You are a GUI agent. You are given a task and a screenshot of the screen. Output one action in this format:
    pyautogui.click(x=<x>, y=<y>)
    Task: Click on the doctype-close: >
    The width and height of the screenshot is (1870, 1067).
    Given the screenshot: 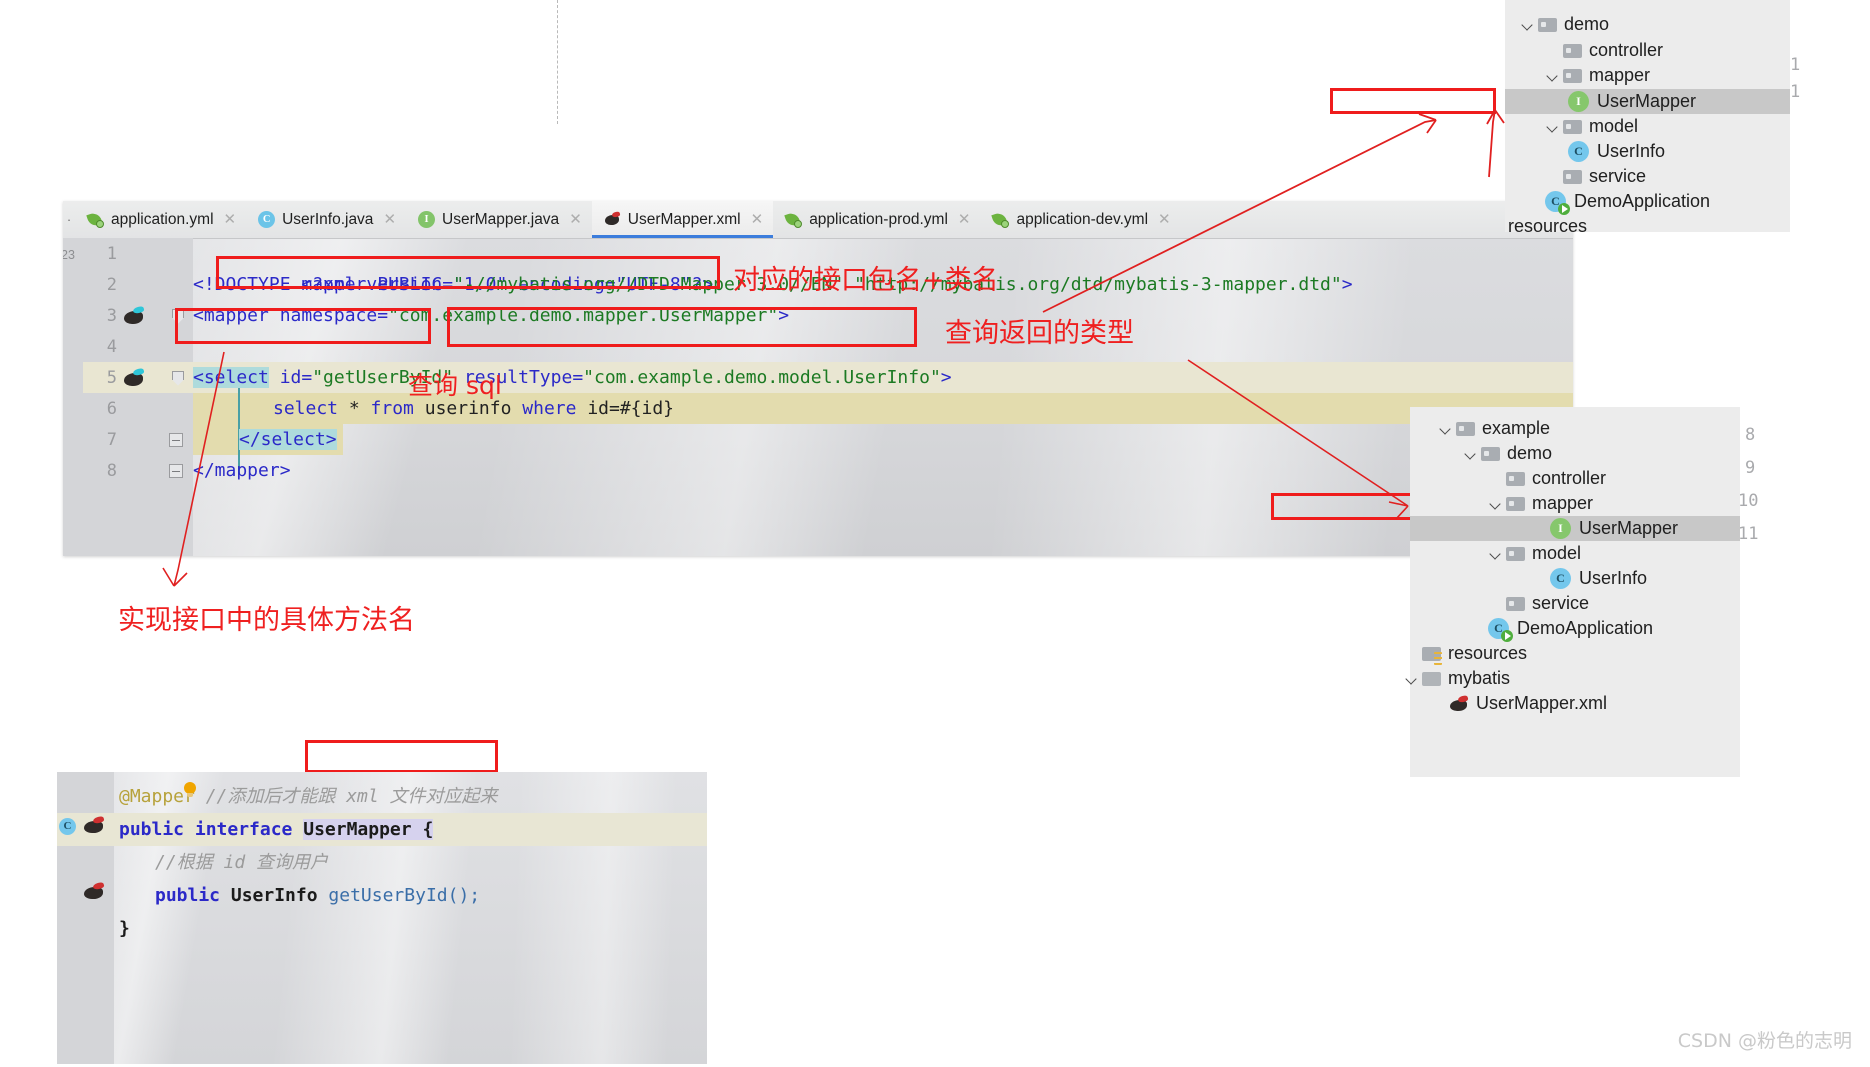 What is the action you would take?
    pyautogui.click(x=1347, y=284)
    